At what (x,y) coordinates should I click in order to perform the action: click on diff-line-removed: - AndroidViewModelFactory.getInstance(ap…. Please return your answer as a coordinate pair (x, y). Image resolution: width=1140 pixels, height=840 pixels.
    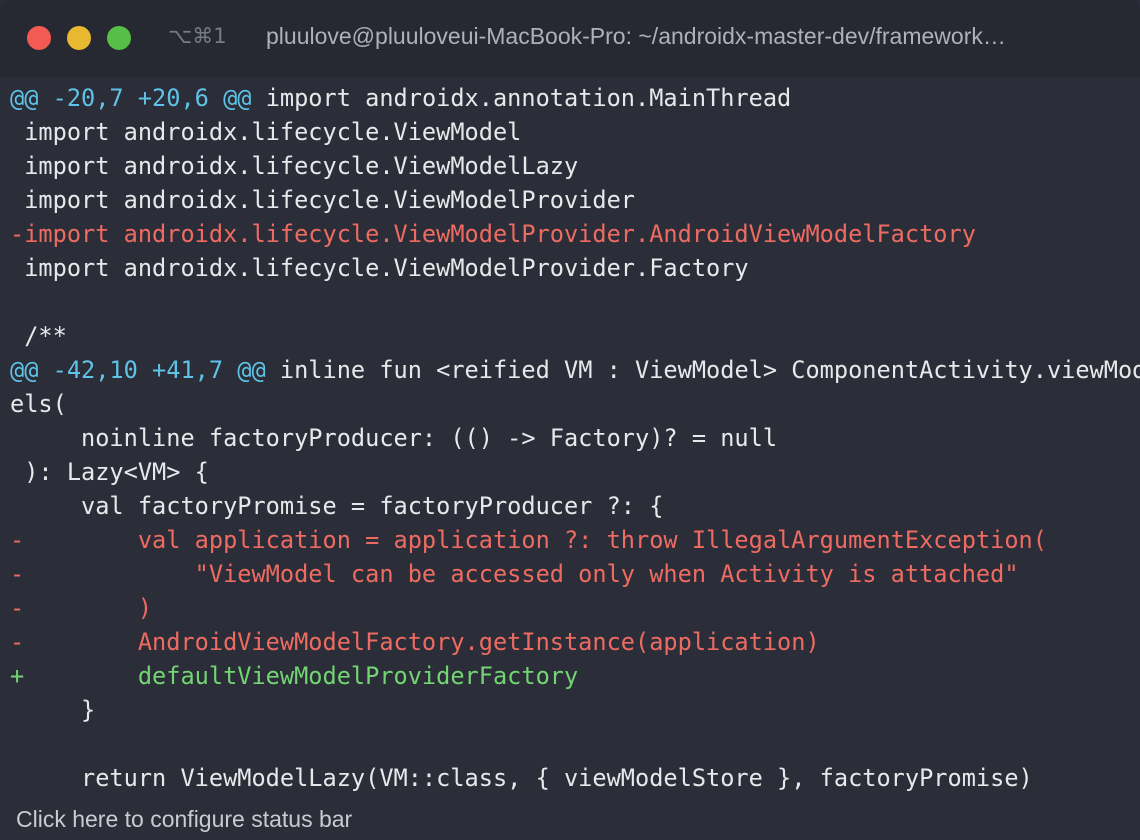
    Looking at the image, I should click on (570, 642).